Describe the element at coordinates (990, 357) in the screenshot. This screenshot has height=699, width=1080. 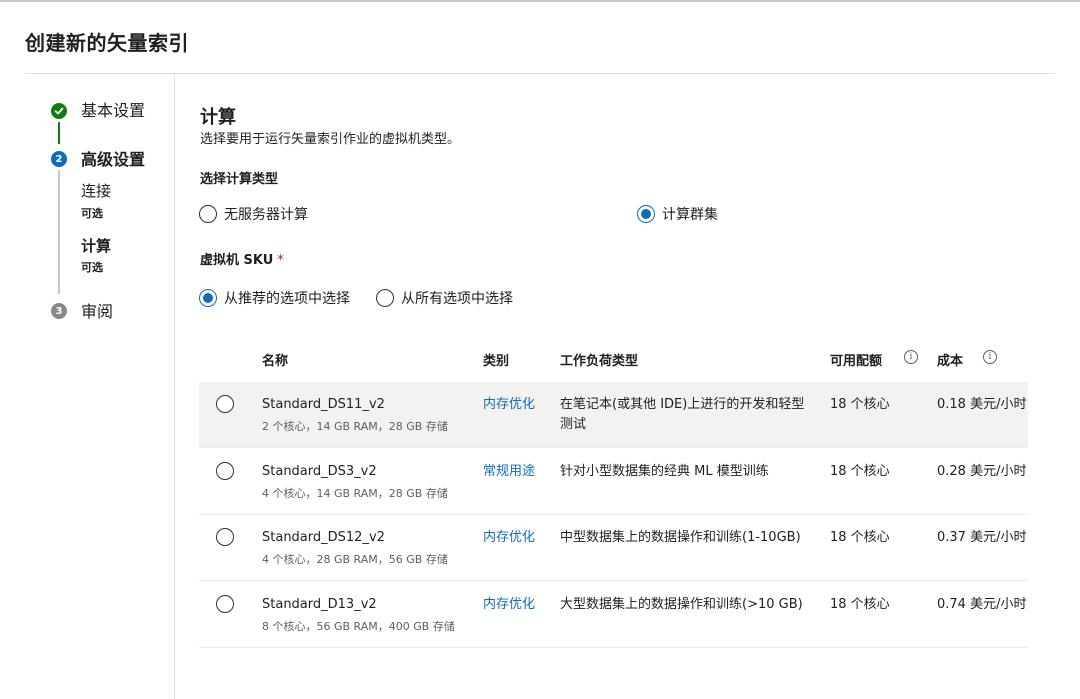
I see `cost-info-icon: i` at that location.